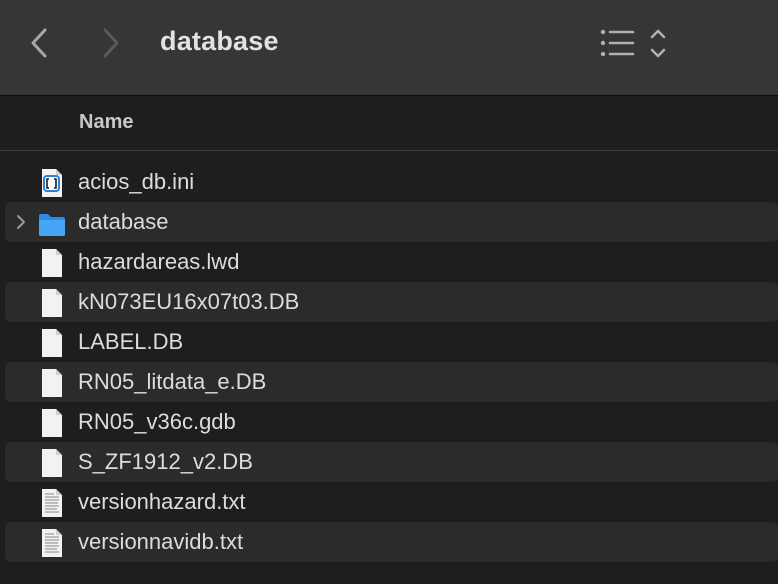 The height and width of the screenshot is (584, 778). Describe the element at coordinates (391, 182) in the screenshot. I see `file-row: acios_db.ini` at that location.